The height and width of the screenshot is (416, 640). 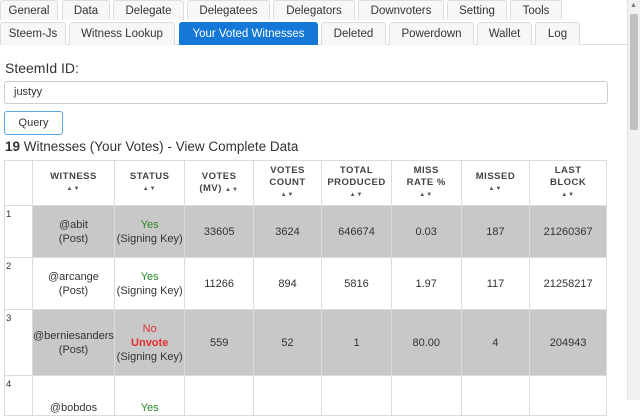 What do you see at coordinates (495, 231) in the screenshot?
I see `missed-cell: 187` at bounding box center [495, 231].